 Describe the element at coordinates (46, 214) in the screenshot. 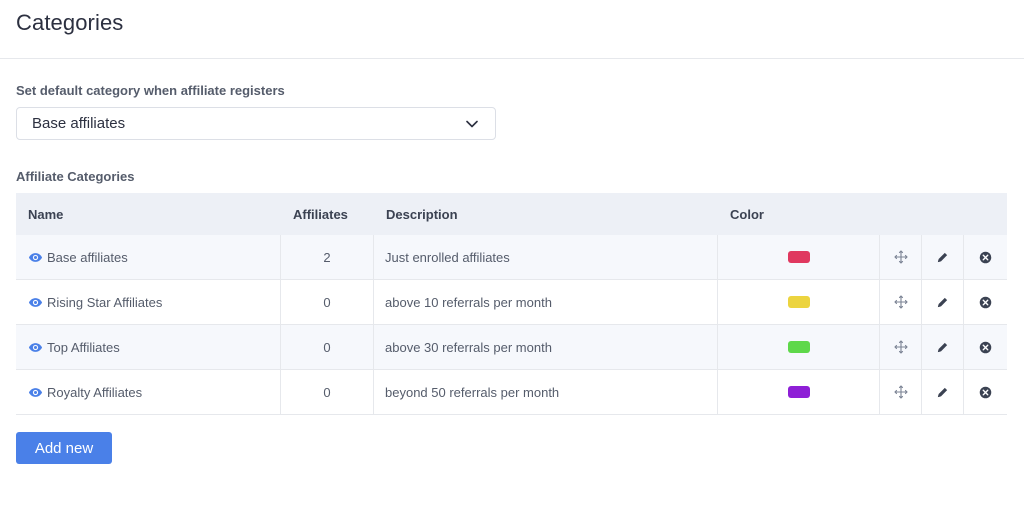

I see `header-name: Name` at that location.